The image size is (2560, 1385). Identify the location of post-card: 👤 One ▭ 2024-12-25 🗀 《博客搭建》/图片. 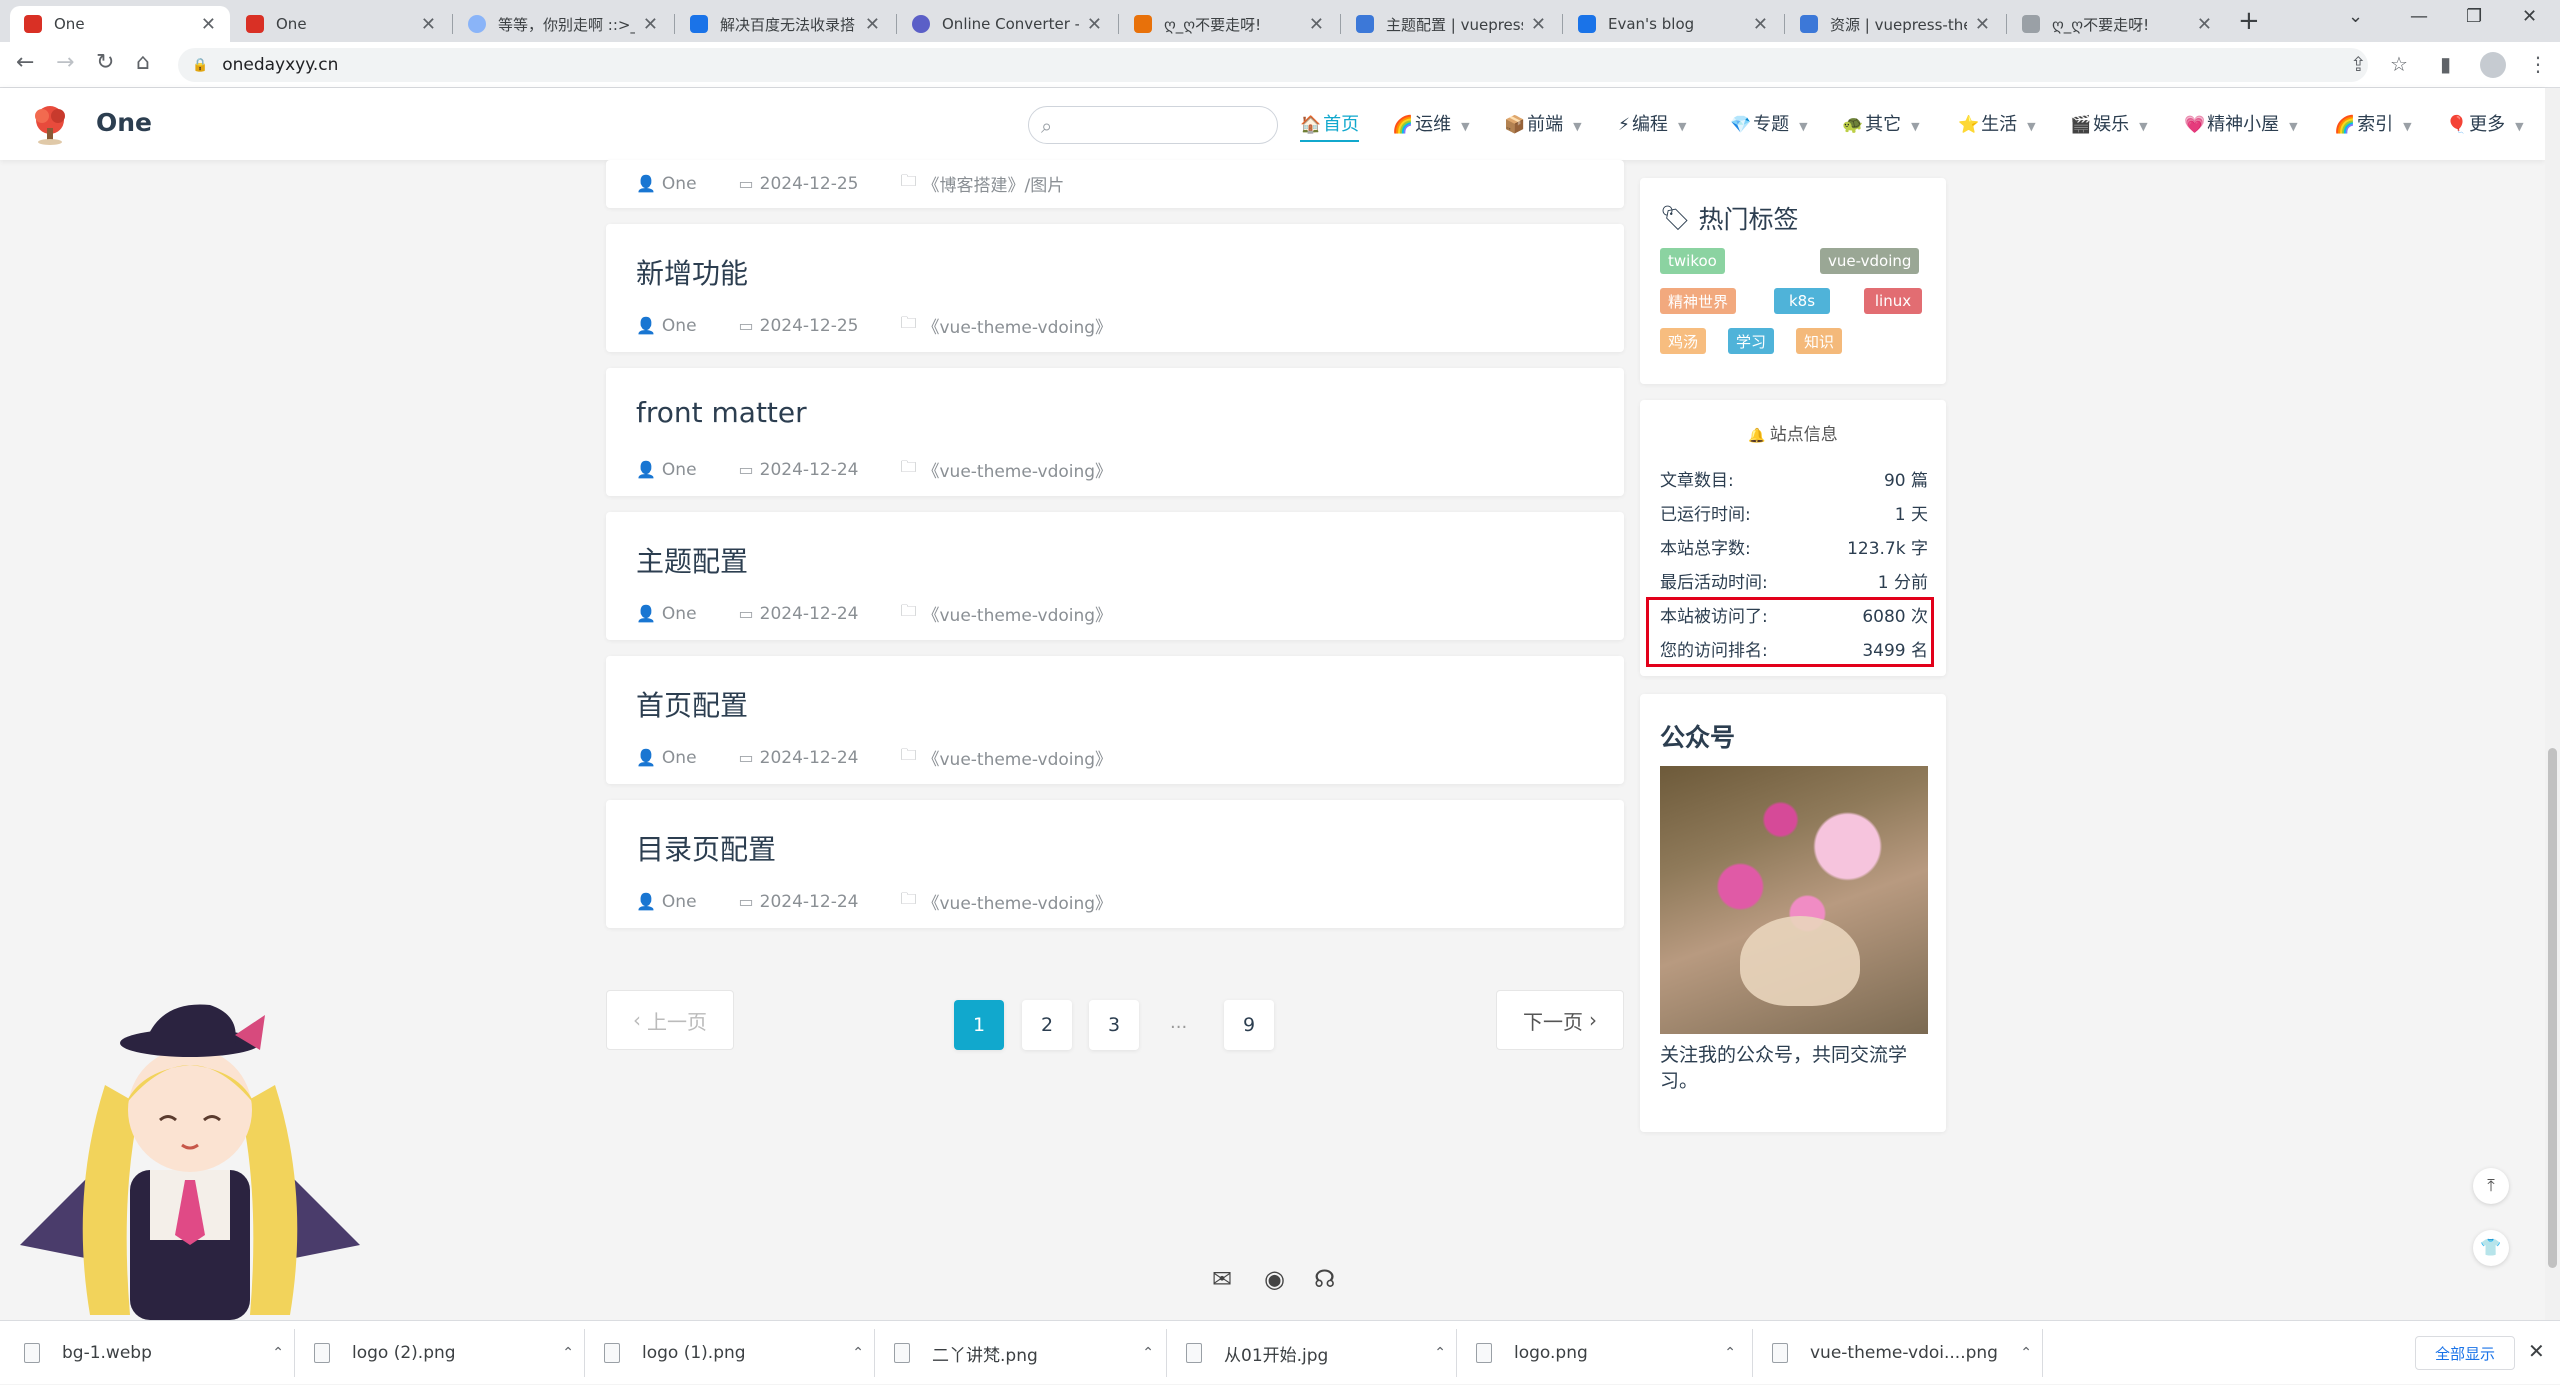
(1115, 184).